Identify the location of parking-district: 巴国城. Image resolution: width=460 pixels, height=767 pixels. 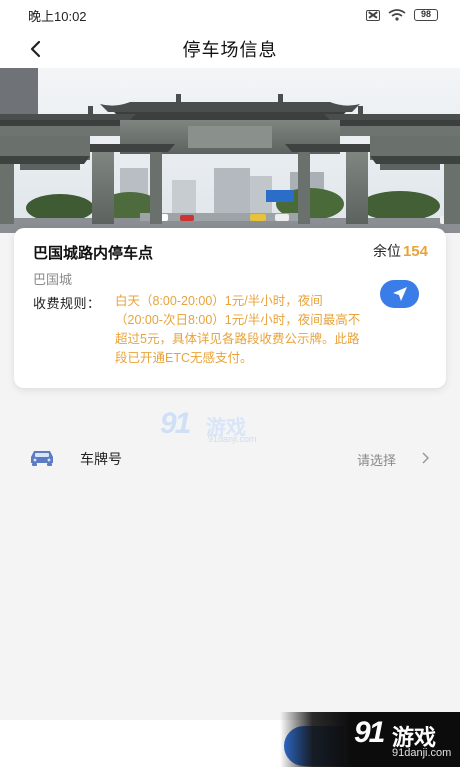
(53, 279).